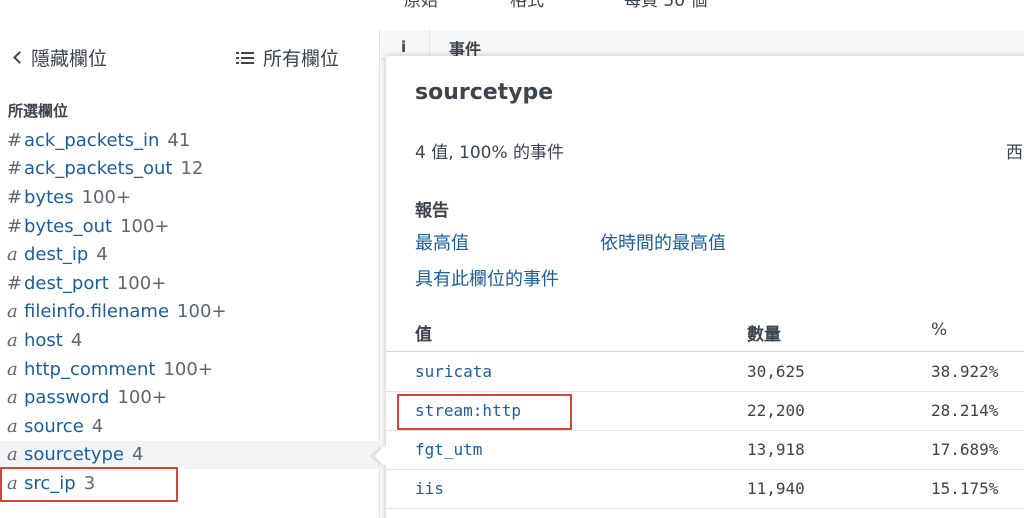 The image size is (1024, 518). What do you see at coordinates (776, 371) in the screenshot?
I see `value-count: 30,625` at bounding box center [776, 371].